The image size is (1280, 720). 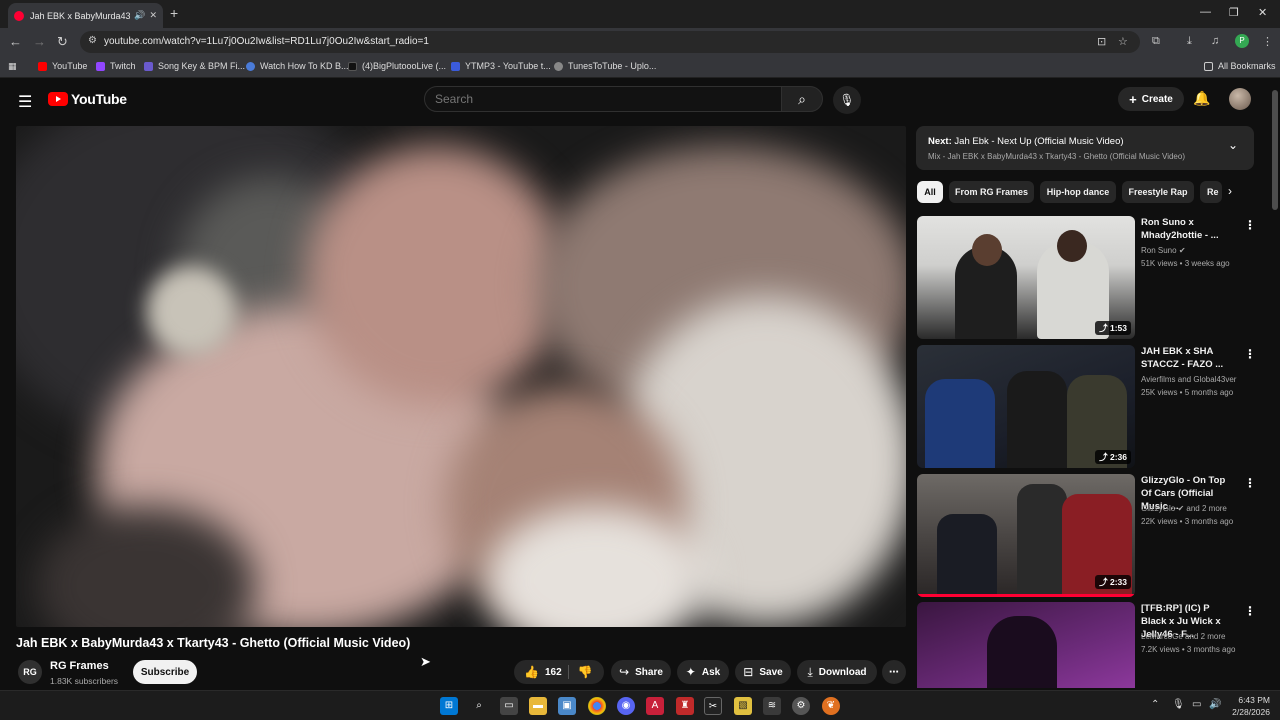 What do you see at coordinates (713, 706) in the screenshot?
I see `capcut-icon: ✂` at bounding box center [713, 706].